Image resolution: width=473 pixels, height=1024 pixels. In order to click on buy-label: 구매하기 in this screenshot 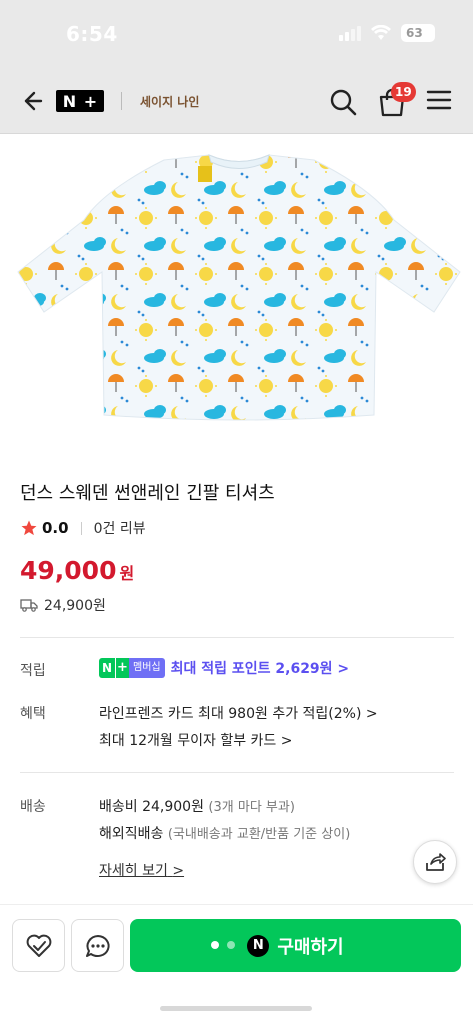, I will do `click(310, 947)`.